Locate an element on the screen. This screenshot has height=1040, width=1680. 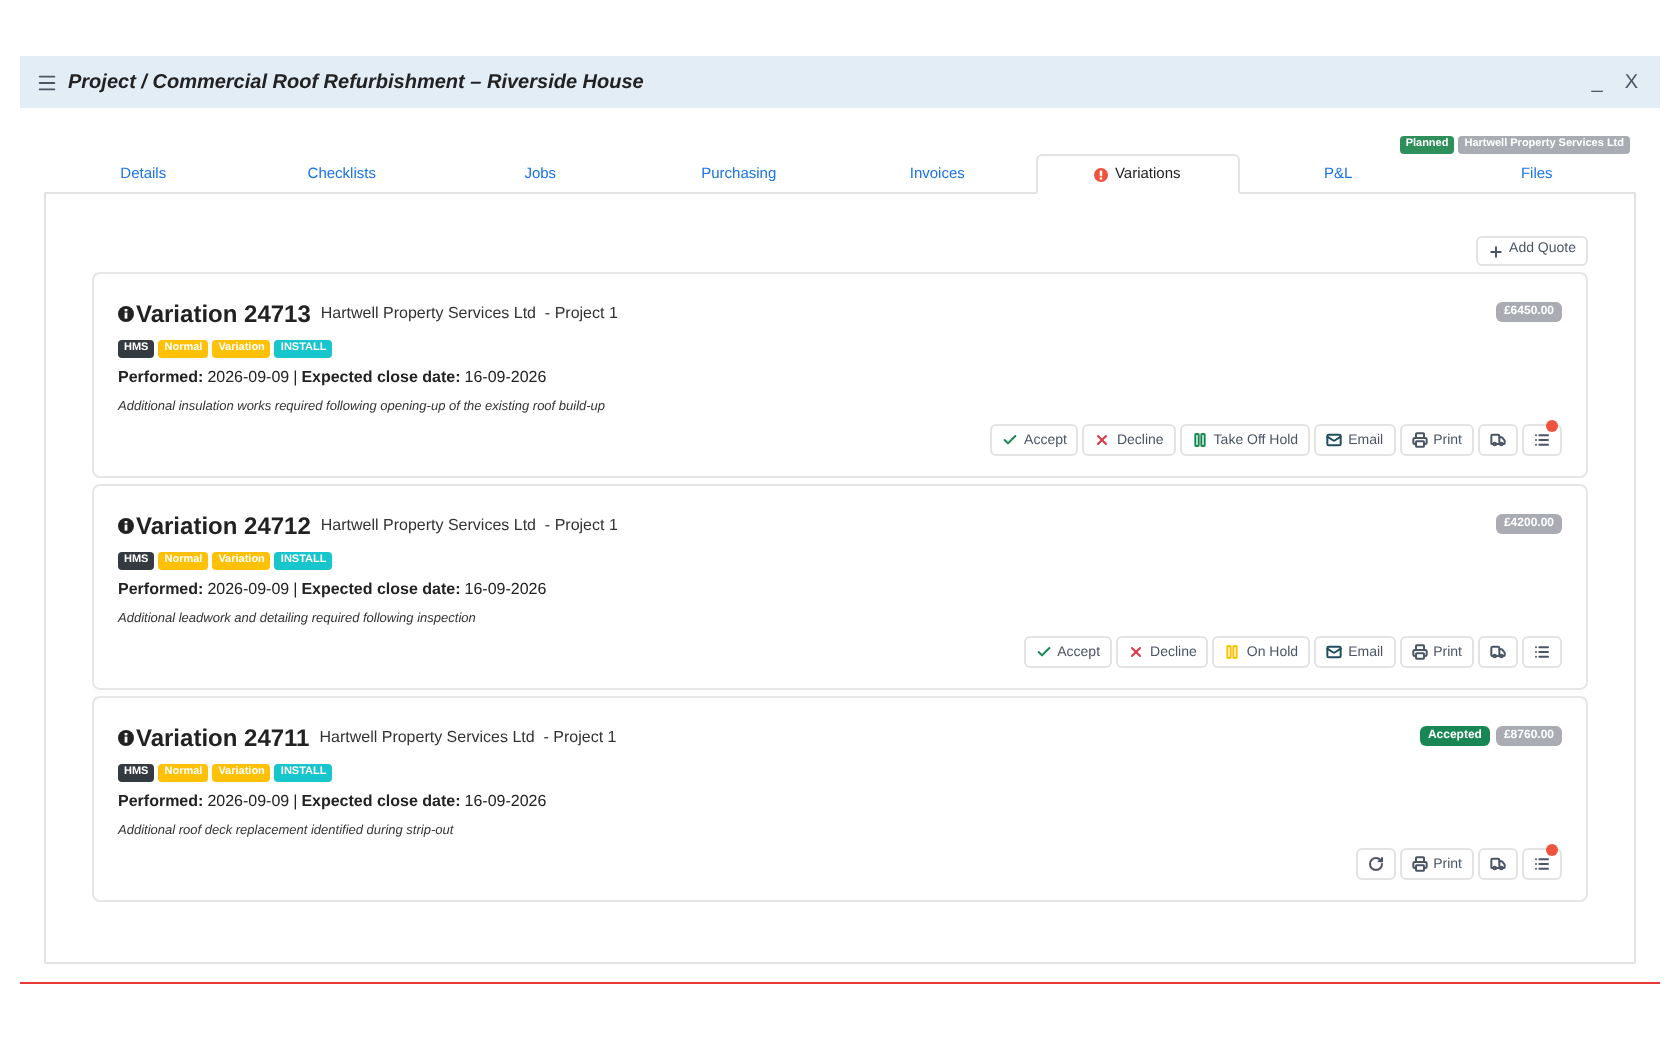
reopen-icon-button is located at coordinates (1375, 864).